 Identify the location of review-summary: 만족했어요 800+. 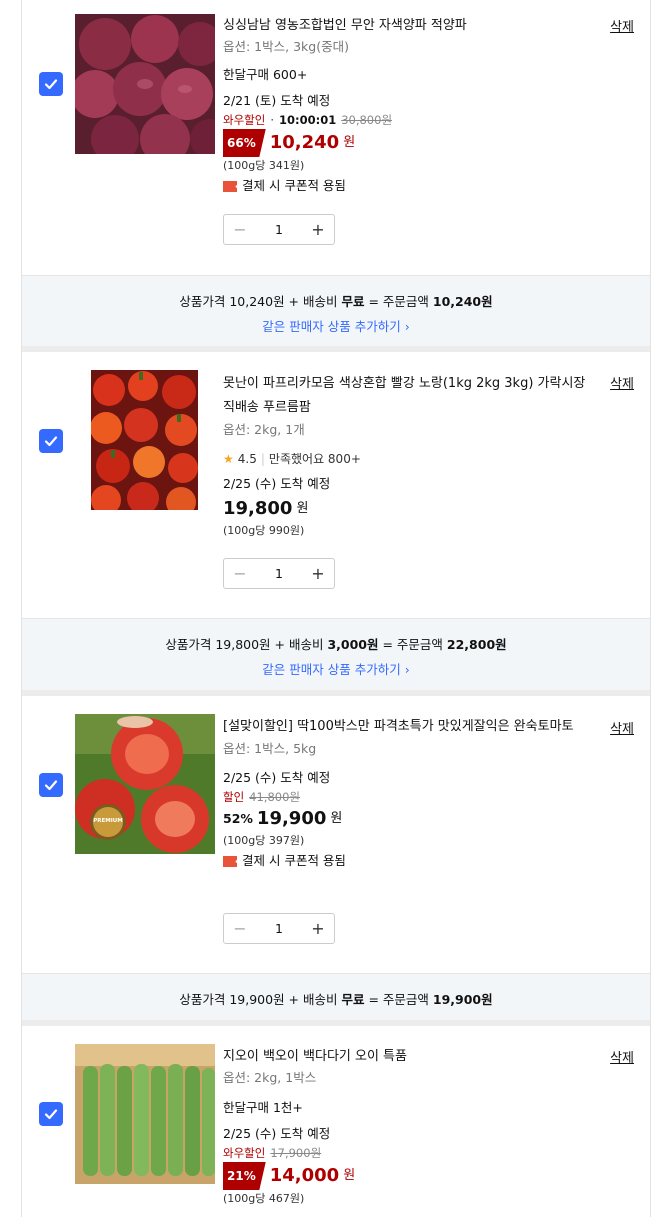
(314, 459).